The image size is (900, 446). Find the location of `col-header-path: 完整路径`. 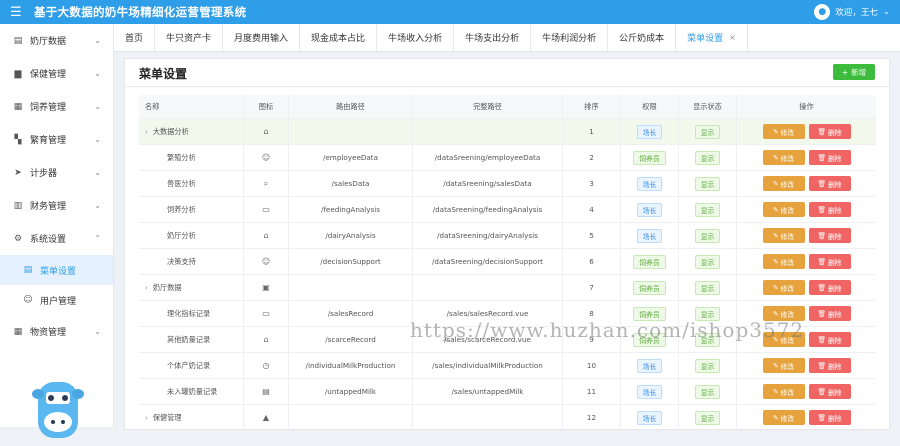

col-header-path: 完整路径 is located at coordinates (488, 106).